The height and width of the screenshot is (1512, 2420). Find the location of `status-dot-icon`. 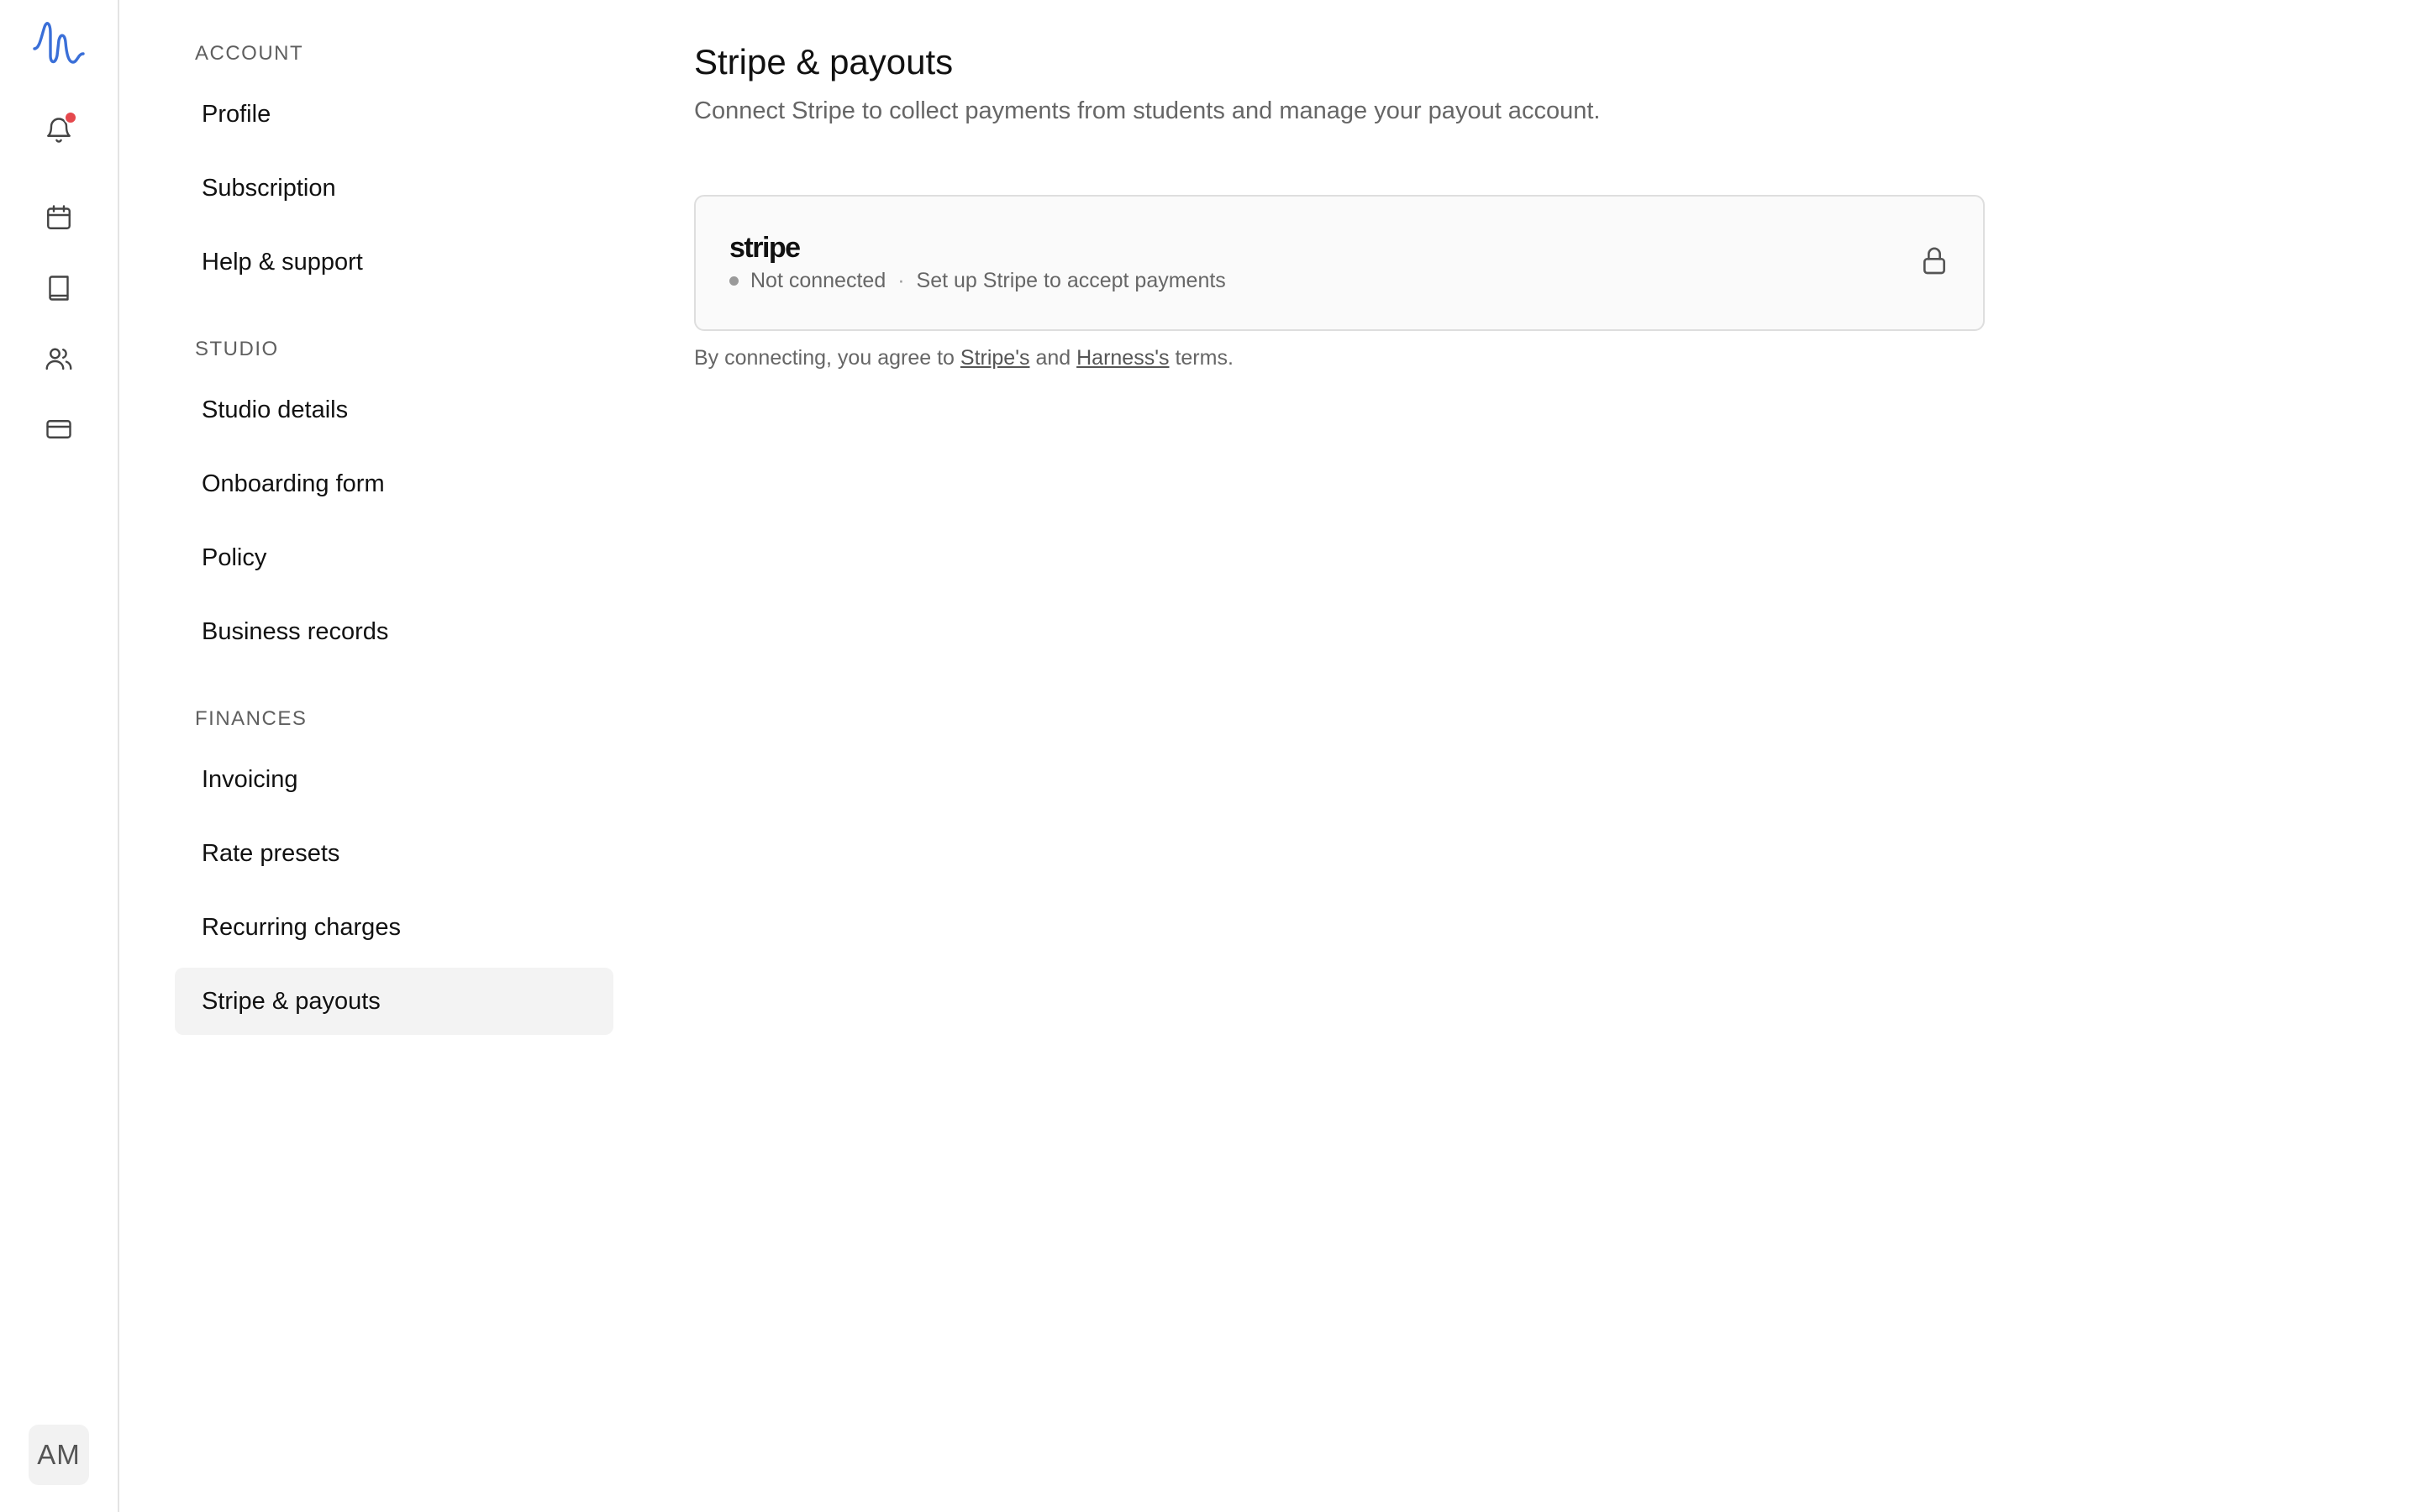

status-dot-icon is located at coordinates (734, 281).